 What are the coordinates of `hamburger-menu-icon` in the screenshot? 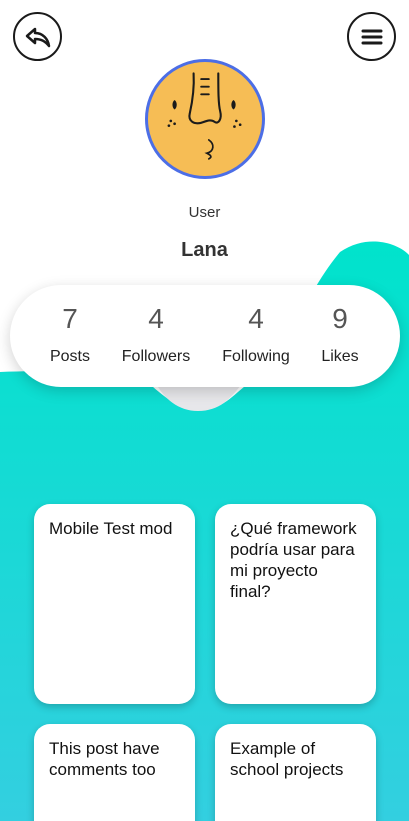 It's located at (371, 36).